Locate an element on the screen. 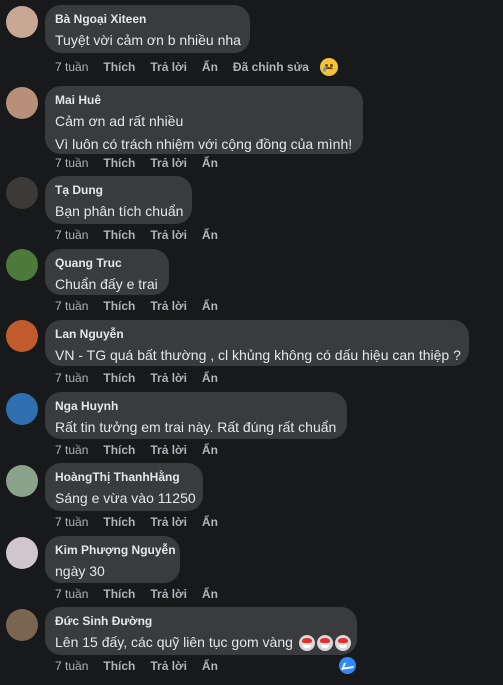  author-name: Mai Huê is located at coordinates (203, 100).